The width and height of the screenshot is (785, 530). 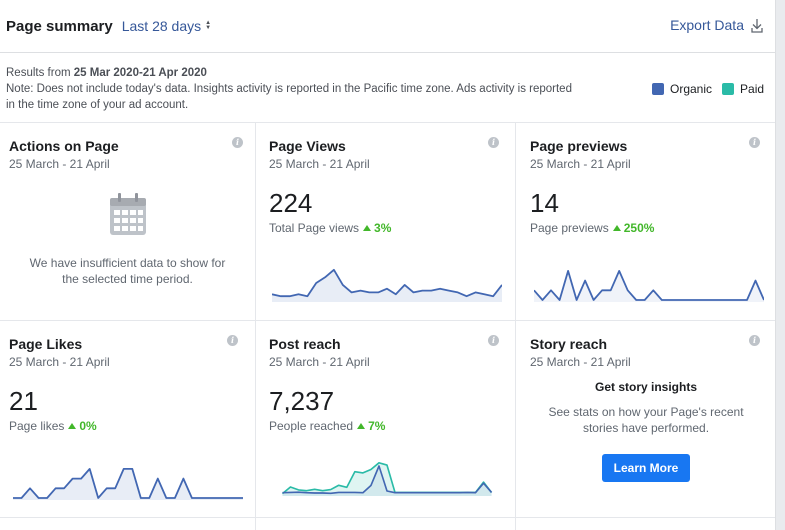 What do you see at coordinates (127, 214) in the screenshot?
I see `calendar-icon` at bounding box center [127, 214].